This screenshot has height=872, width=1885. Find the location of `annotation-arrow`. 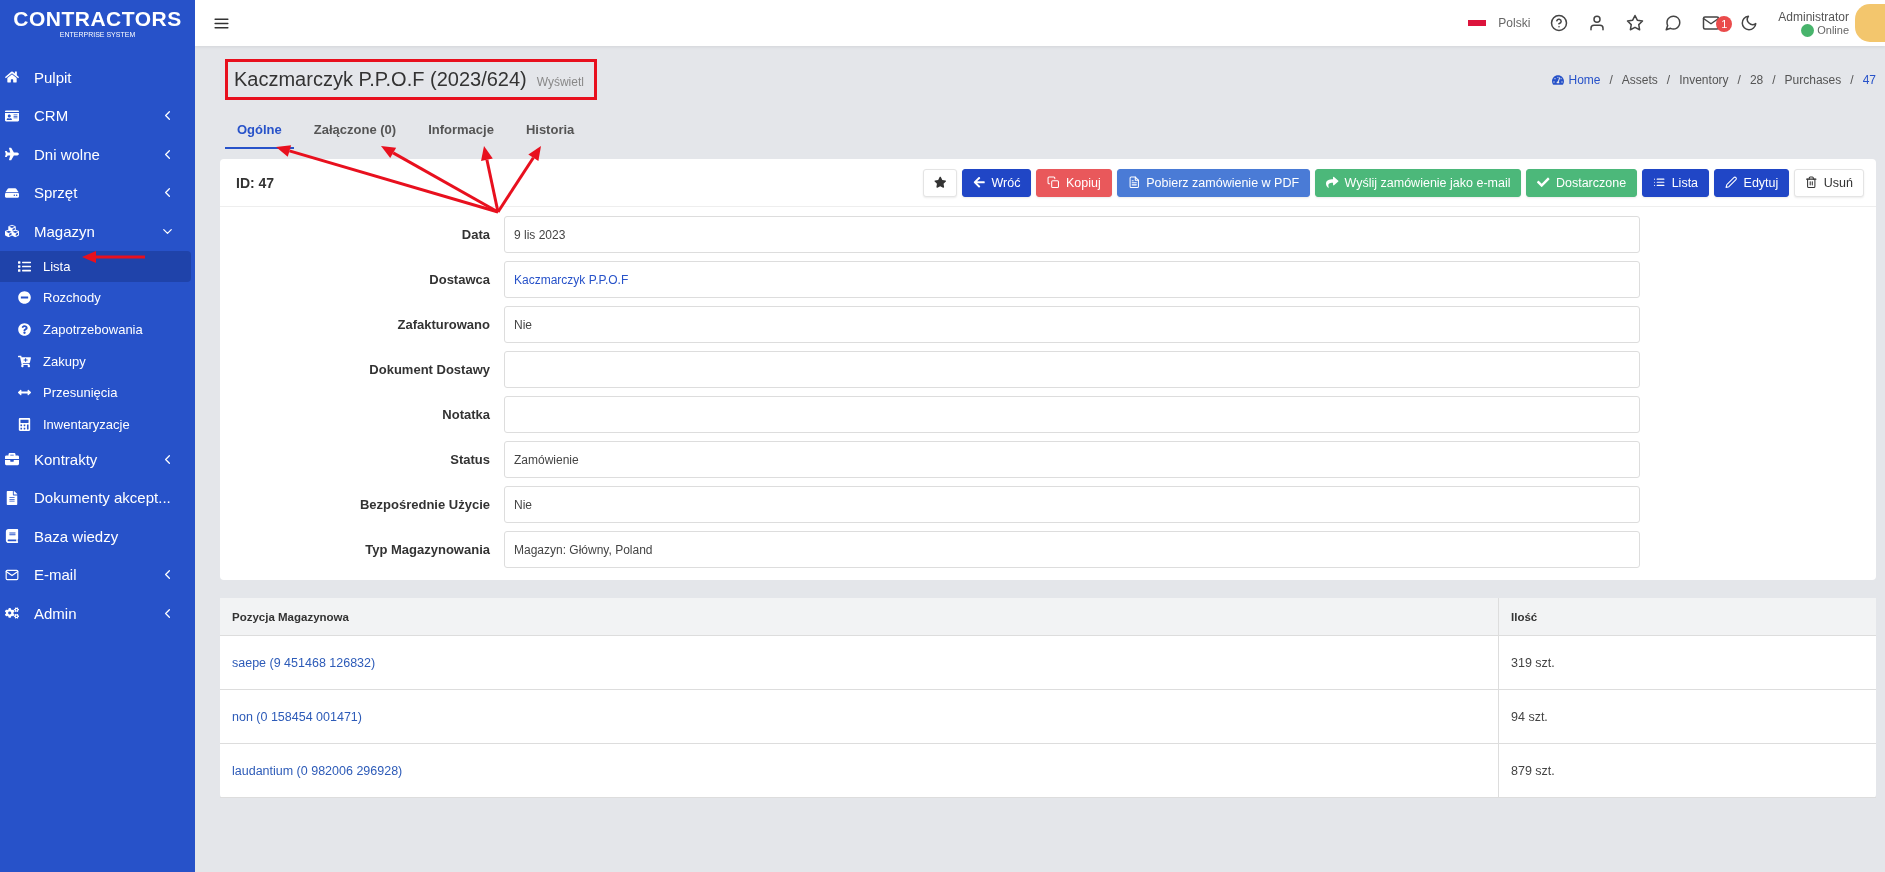

annotation-arrow is located at coordinates (113, 257).